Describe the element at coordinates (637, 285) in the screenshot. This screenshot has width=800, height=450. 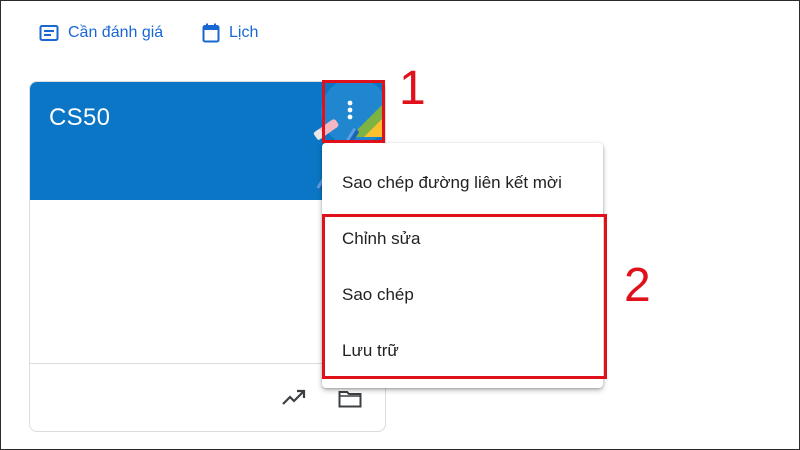
I see `callout-number-2: 2` at that location.